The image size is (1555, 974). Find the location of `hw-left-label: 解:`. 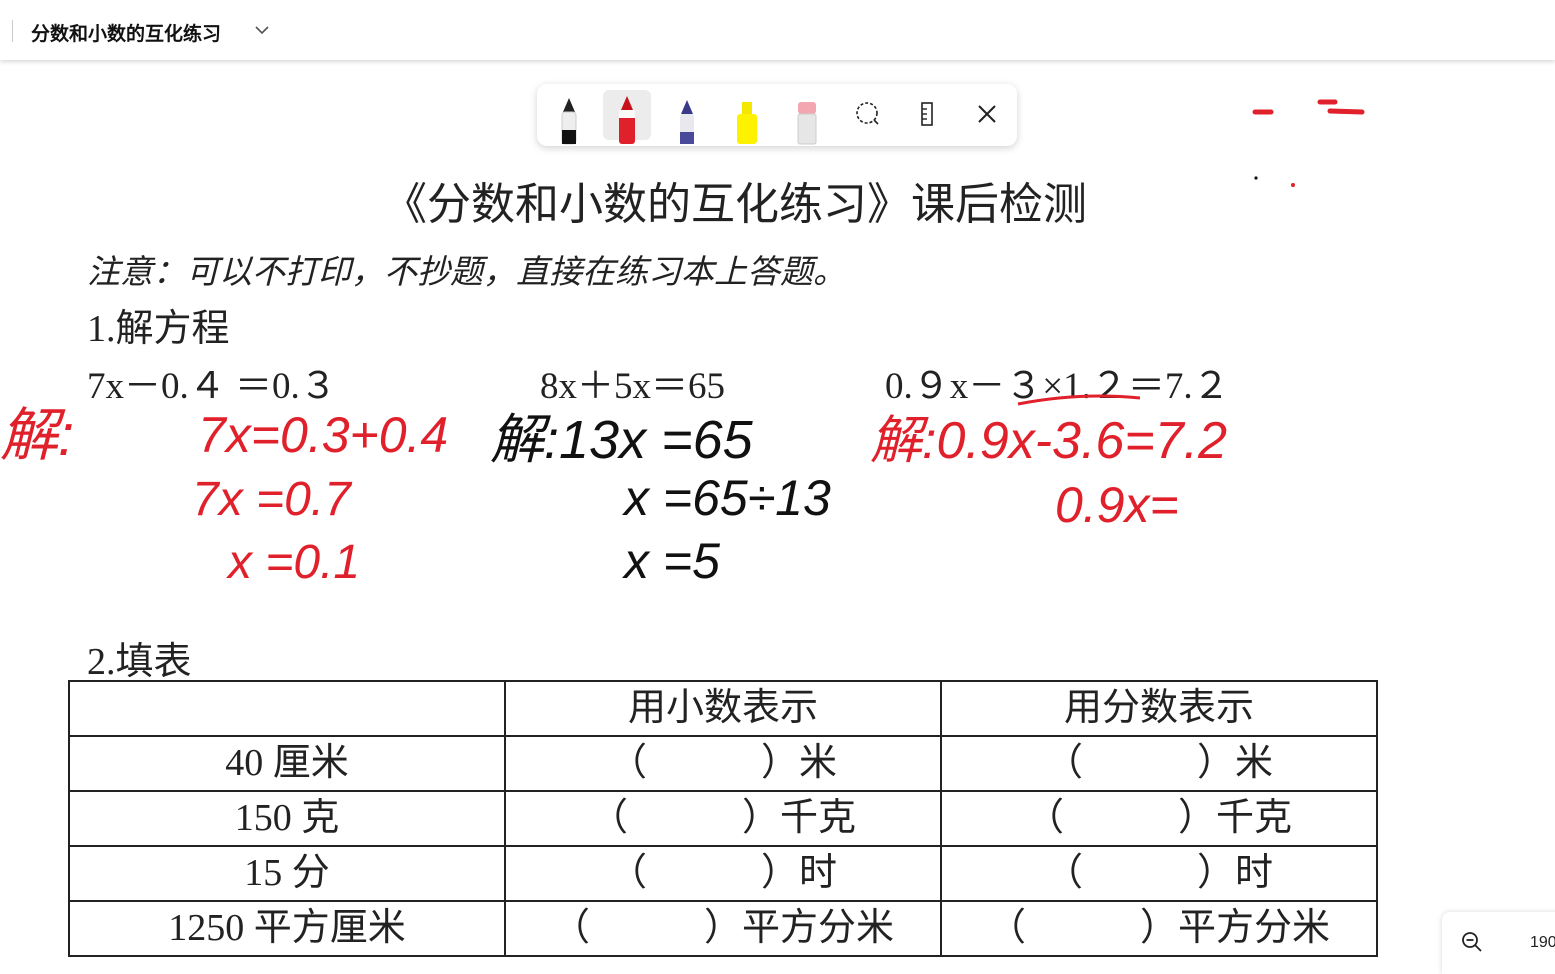

hw-left-label: 解: is located at coordinates (37, 435).